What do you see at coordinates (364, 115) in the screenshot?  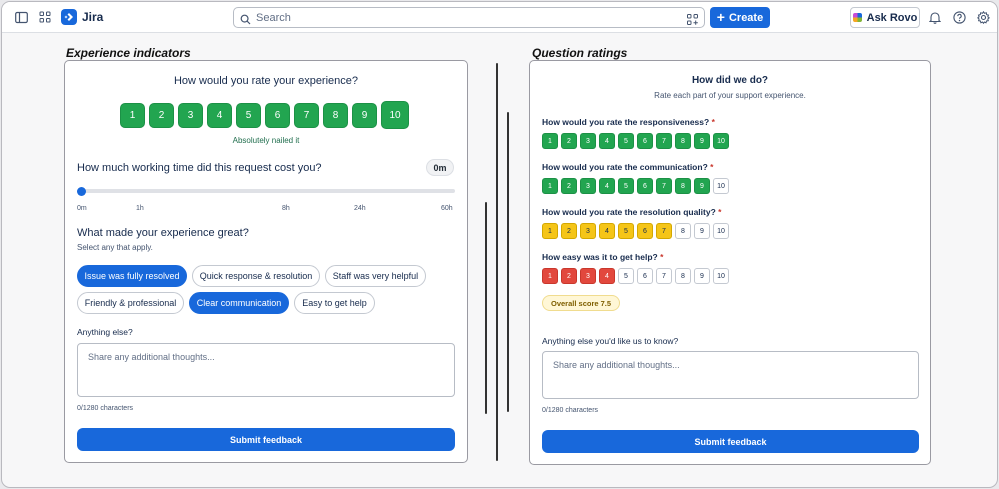 I see `rating-button-9: 9` at bounding box center [364, 115].